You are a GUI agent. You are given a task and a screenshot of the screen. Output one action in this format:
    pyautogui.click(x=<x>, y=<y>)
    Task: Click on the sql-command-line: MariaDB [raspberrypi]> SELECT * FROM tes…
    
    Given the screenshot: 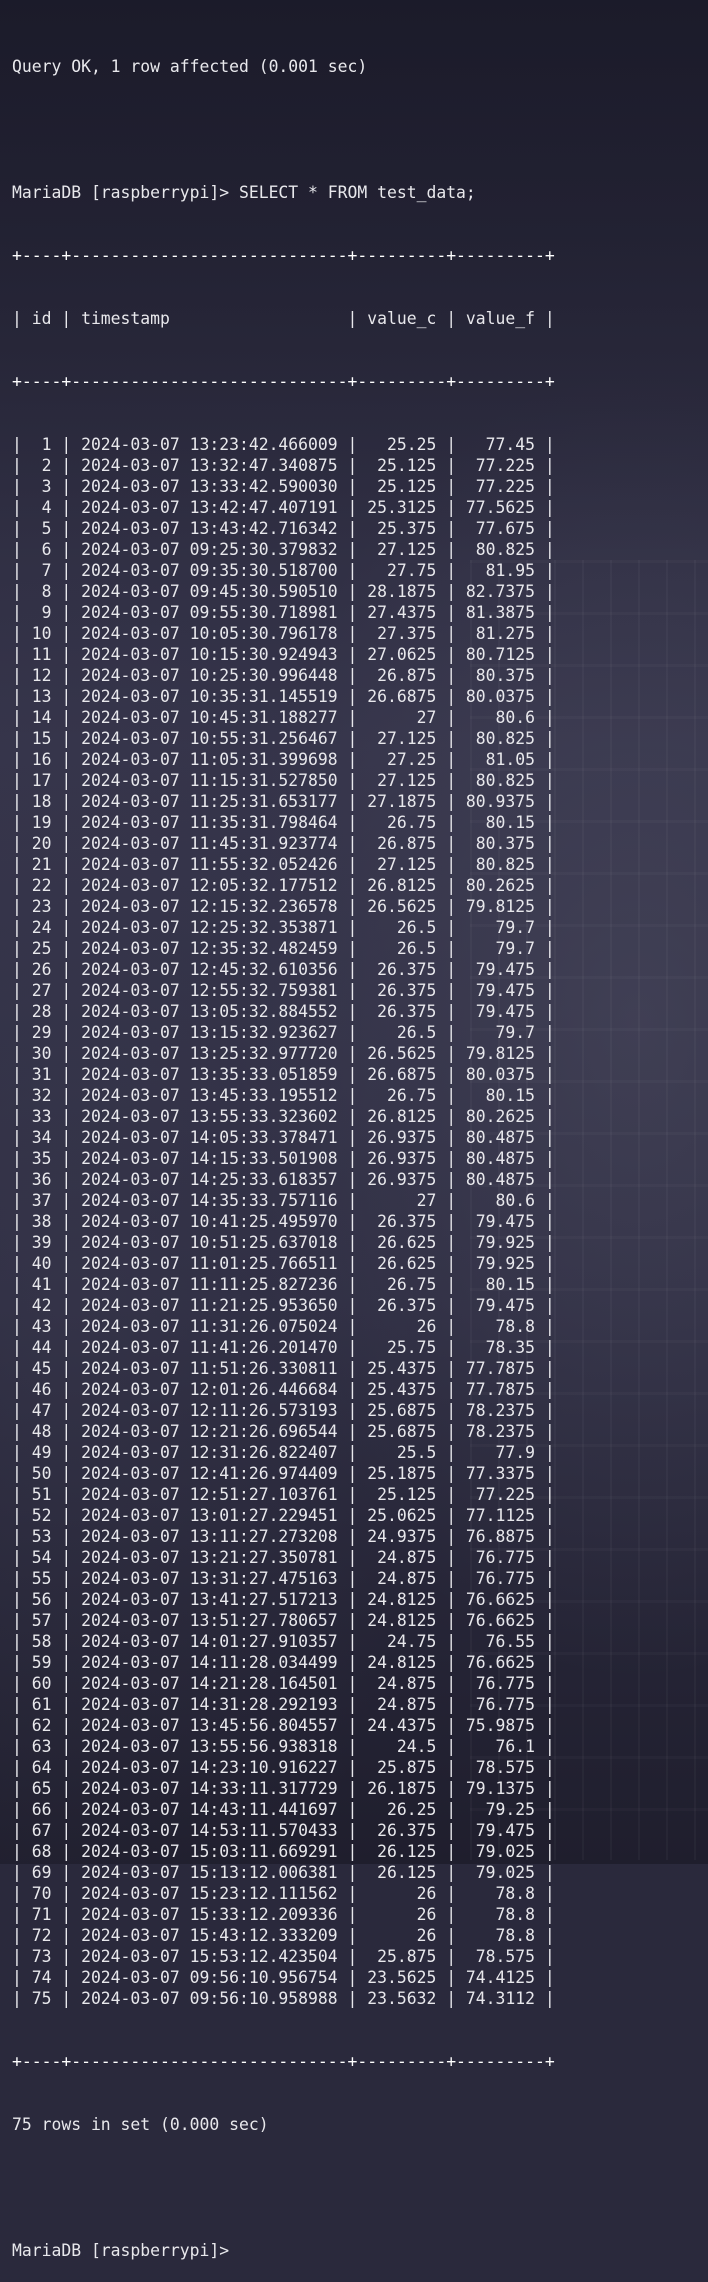 What is the action you would take?
    pyautogui.click(x=244, y=192)
    